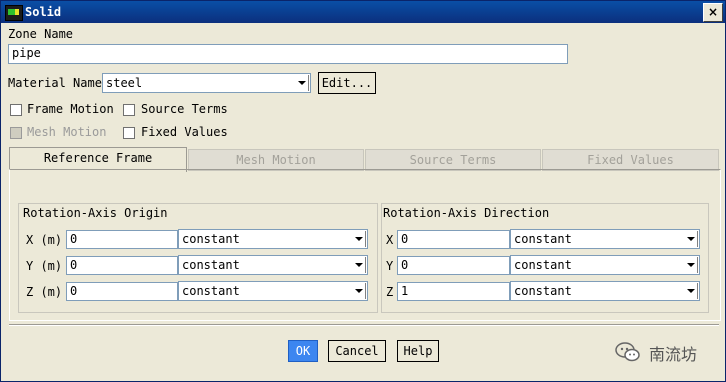  I want to click on direction-x-label: X, so click(390, 240).